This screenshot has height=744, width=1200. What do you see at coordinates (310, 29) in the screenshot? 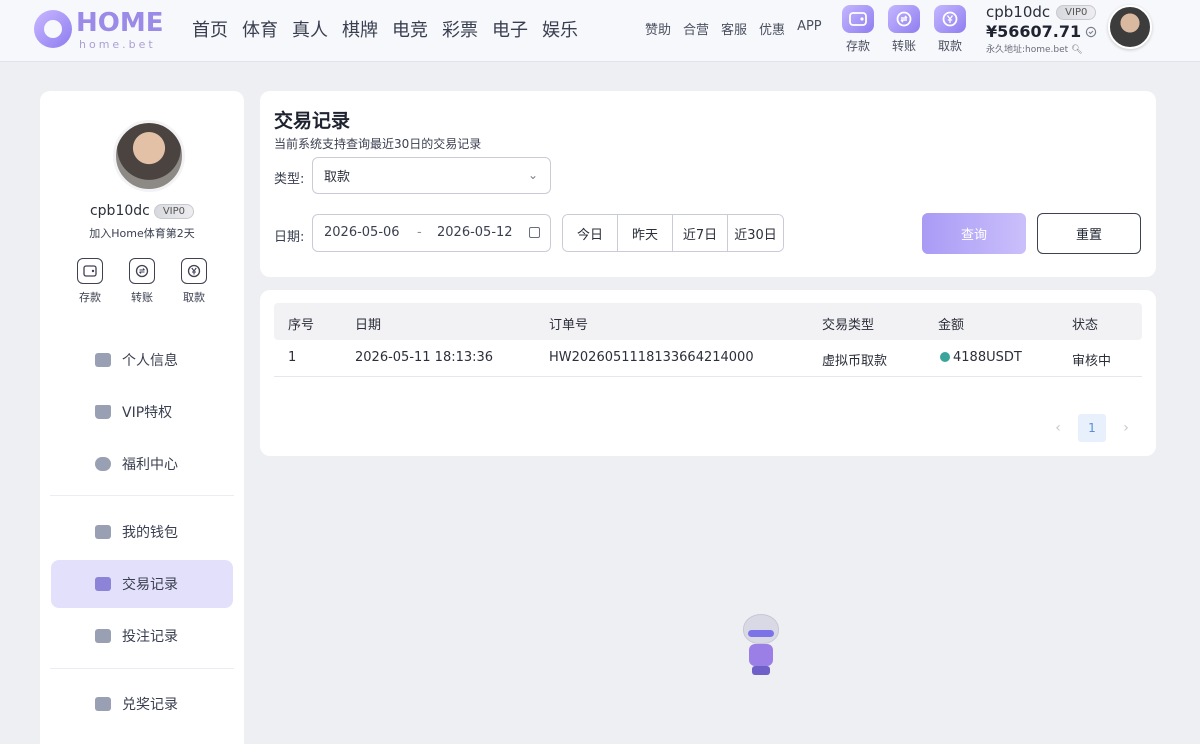
I see `nav-live: 真人` at bounding box center [310, 29].